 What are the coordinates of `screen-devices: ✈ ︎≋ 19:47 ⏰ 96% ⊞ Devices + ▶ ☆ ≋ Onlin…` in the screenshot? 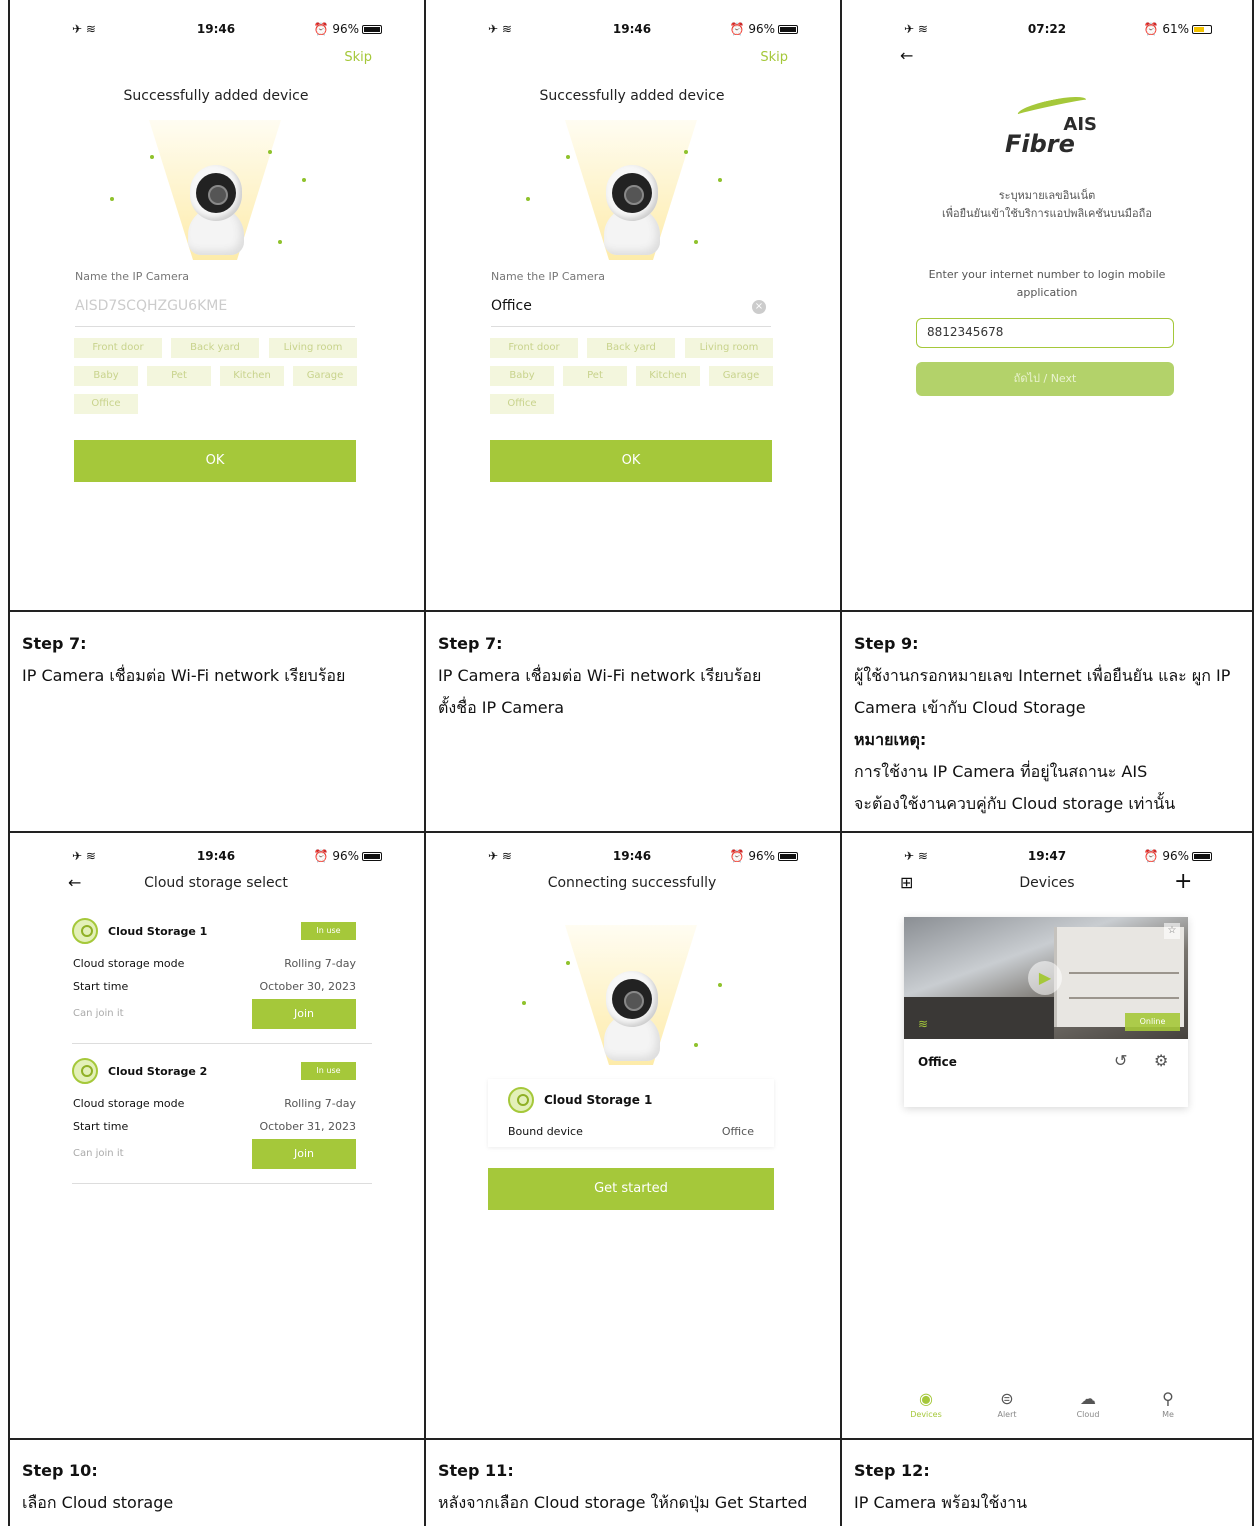 It's located at (1047, 1135).